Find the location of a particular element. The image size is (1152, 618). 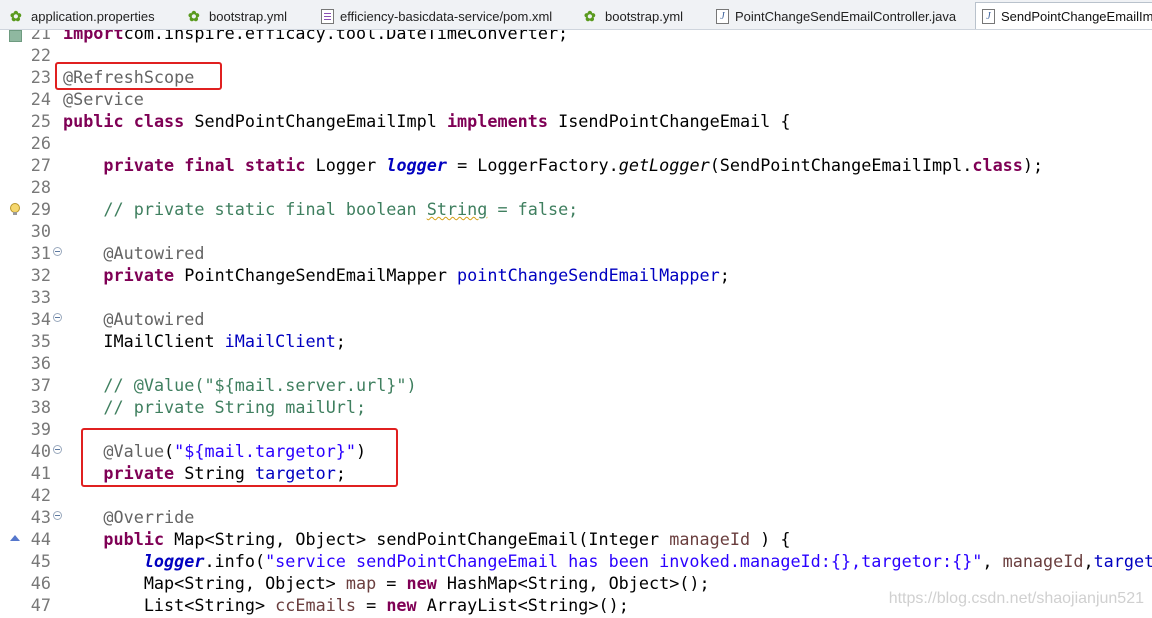

xml-file-icon is located at coordinates (327, 16).